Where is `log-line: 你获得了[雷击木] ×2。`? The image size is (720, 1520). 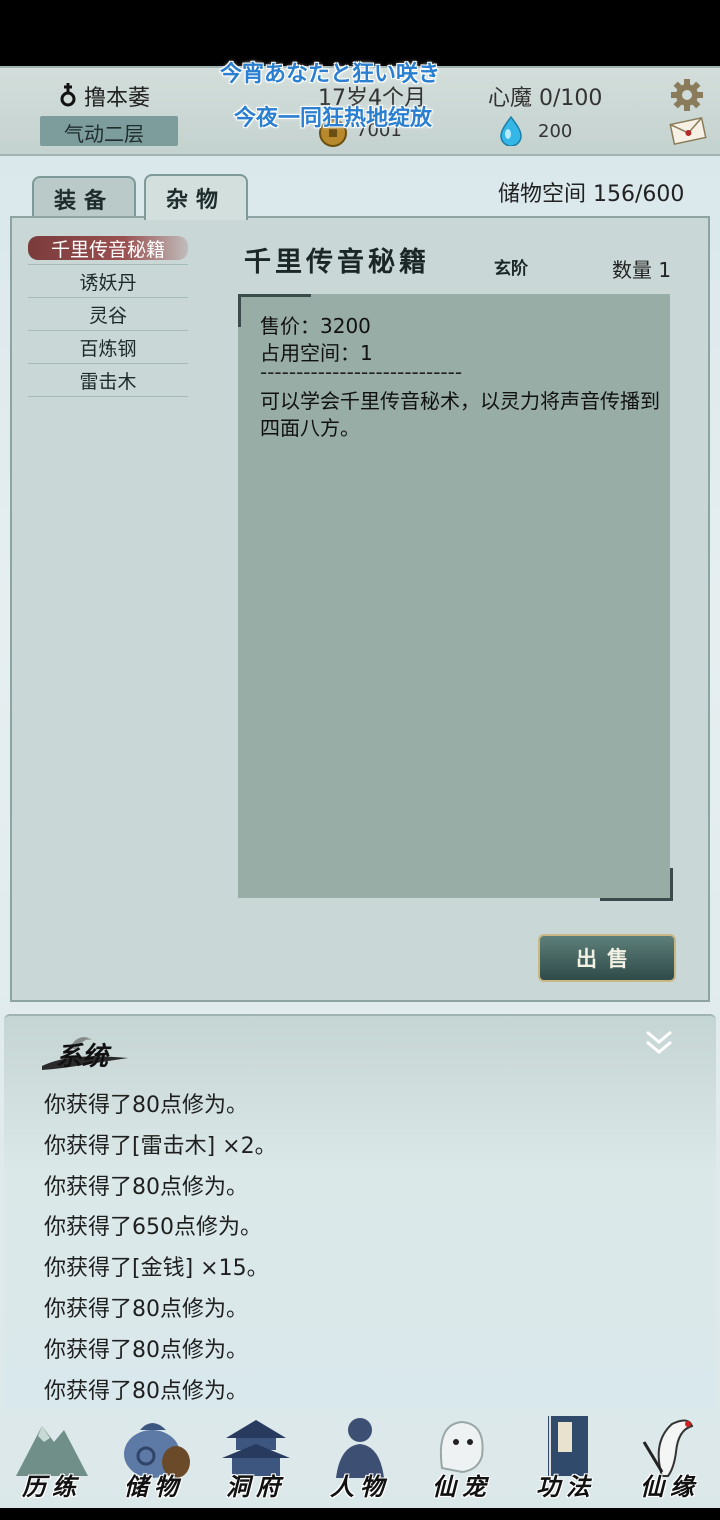 log-line: 你获得了[雷击木] ×2。 is located at coordinates (160, 1146).